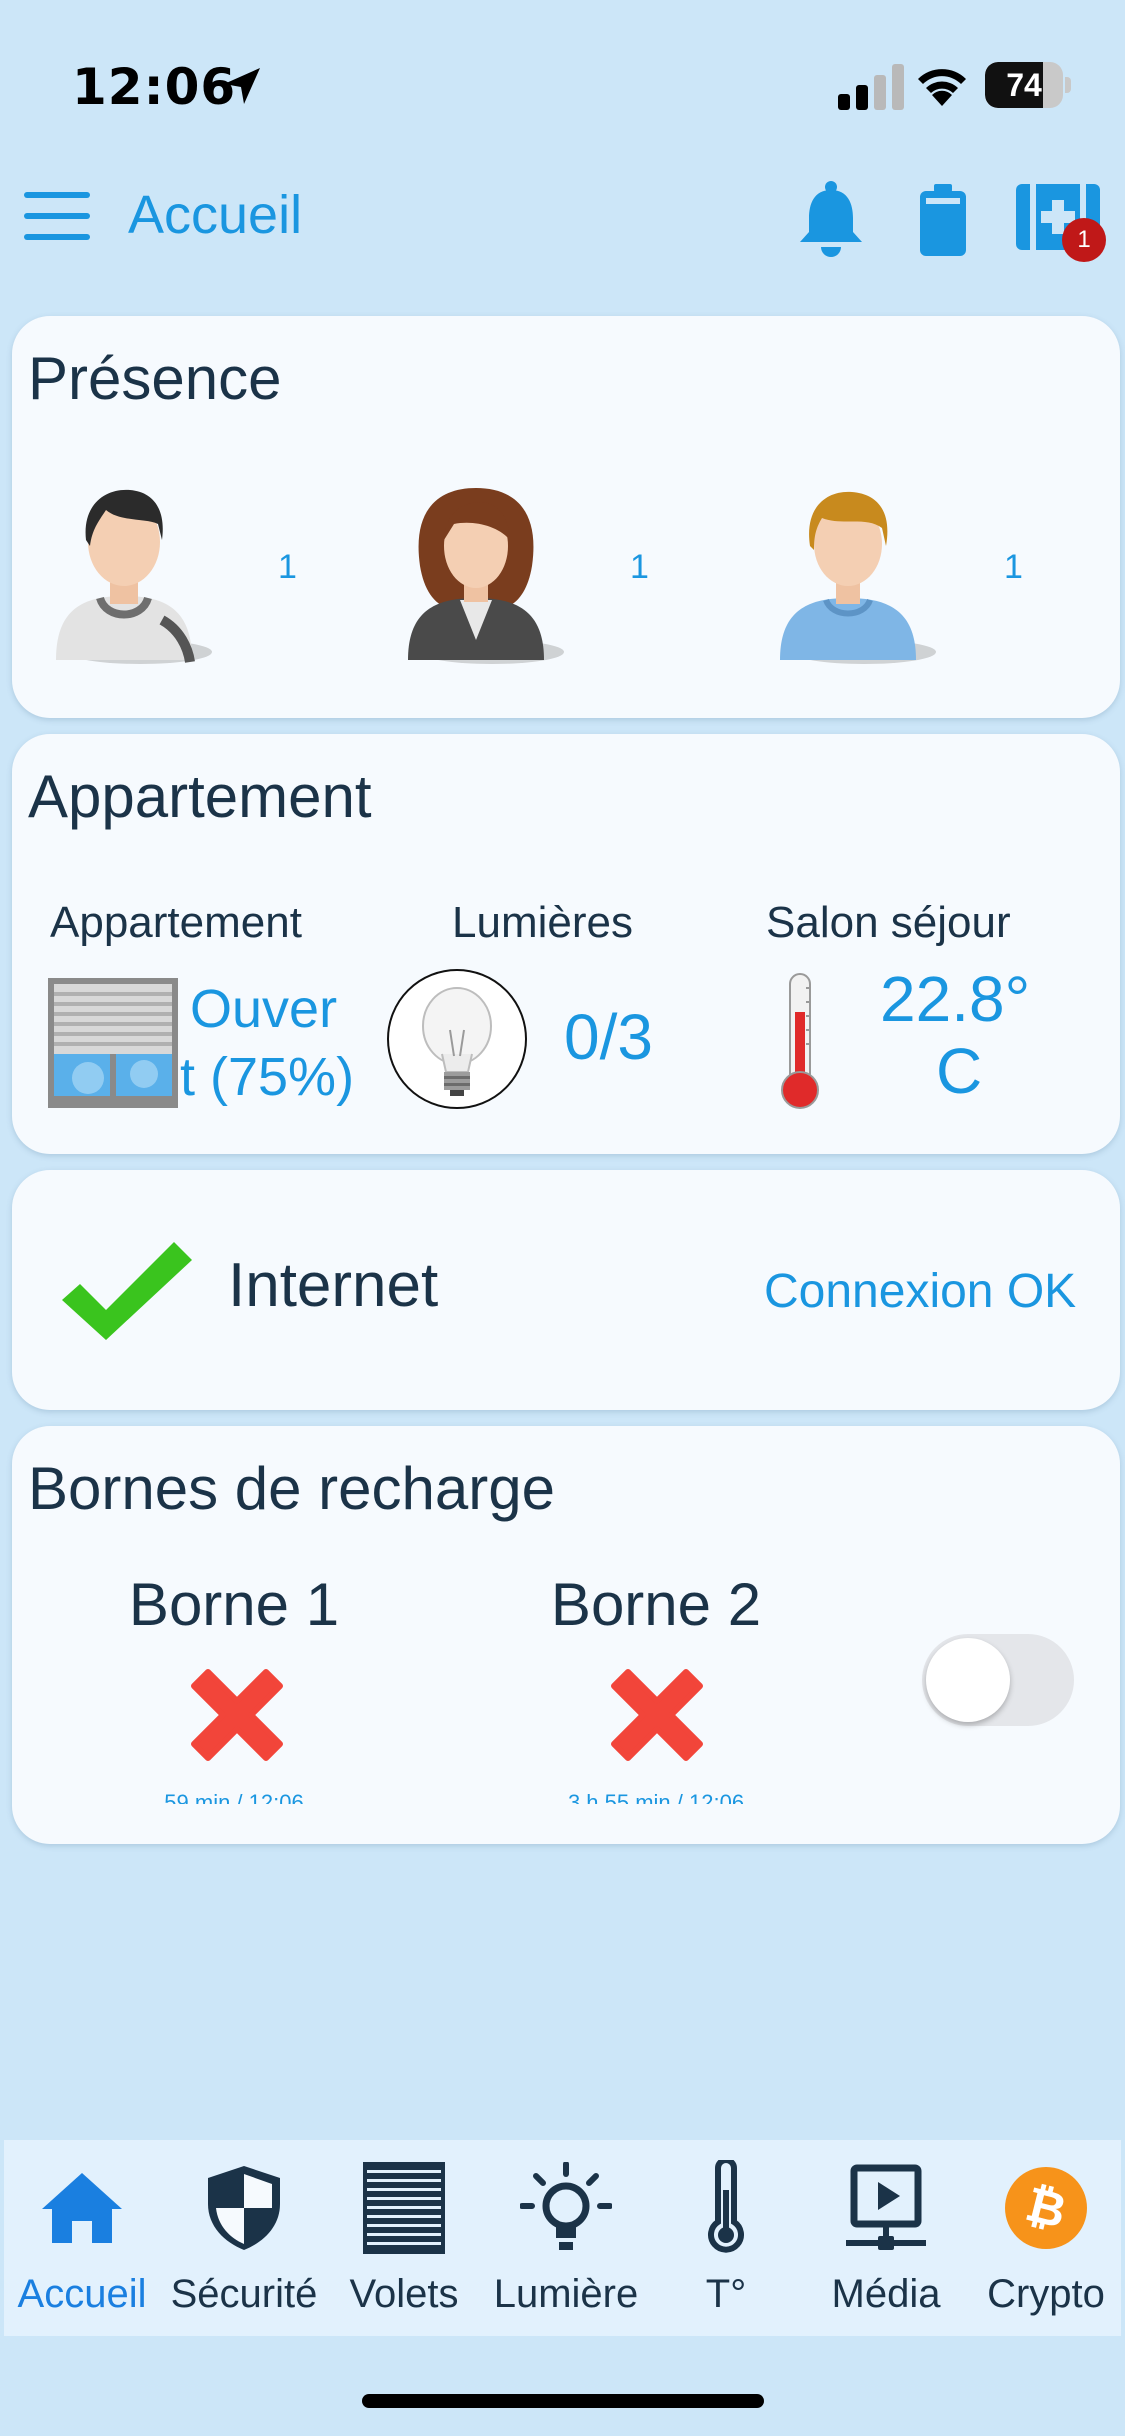  I want to click on tab-volets: Volets, so click(404, 2238).